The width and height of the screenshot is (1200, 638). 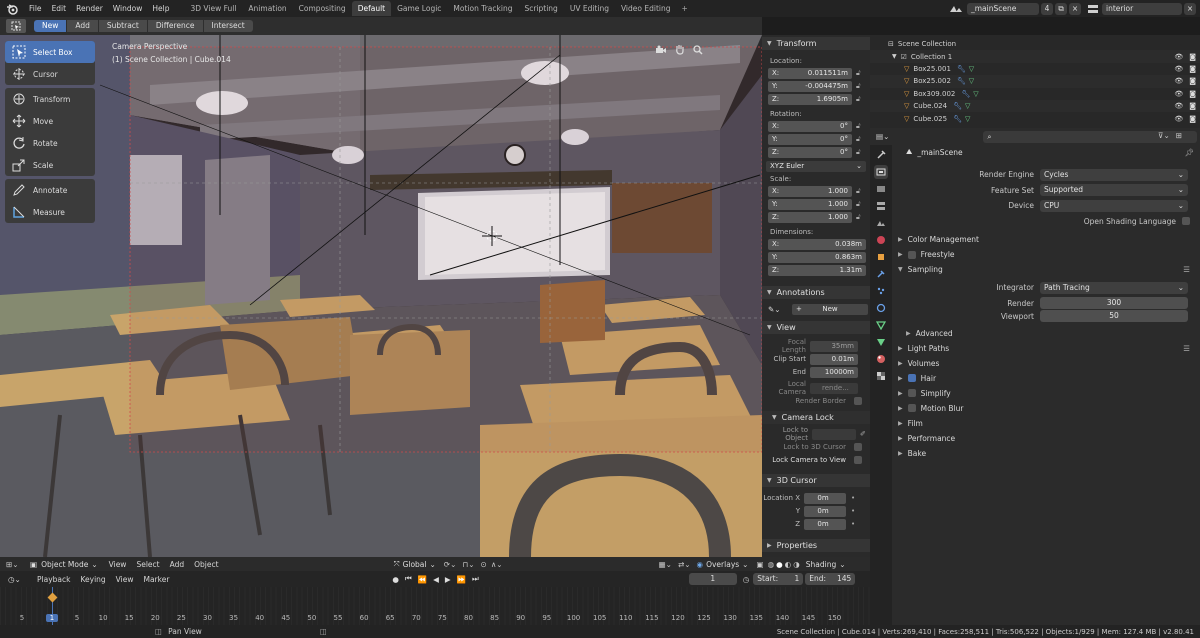 I want to click on properties-panel-header: ▶ Properties, so click(x=816, y=545).